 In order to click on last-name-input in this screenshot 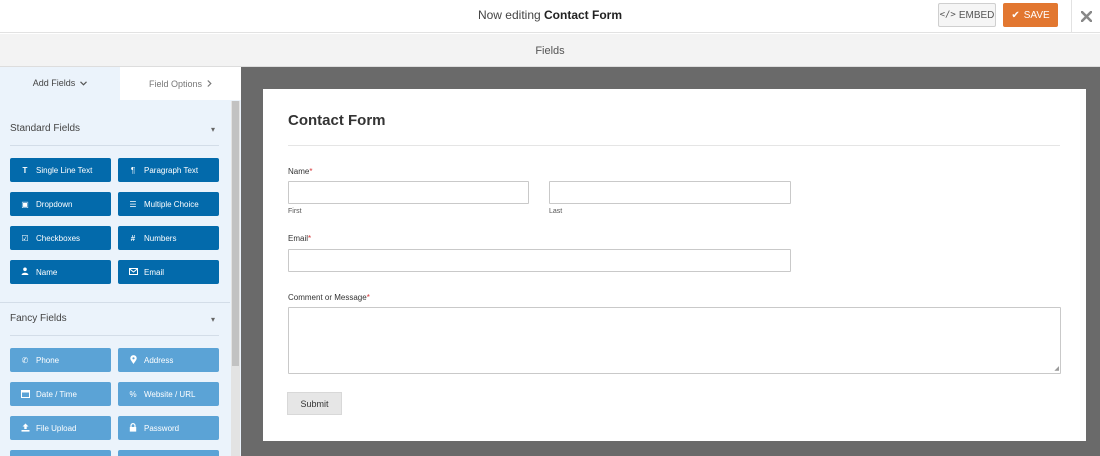, I will do `click(670, 192)`.